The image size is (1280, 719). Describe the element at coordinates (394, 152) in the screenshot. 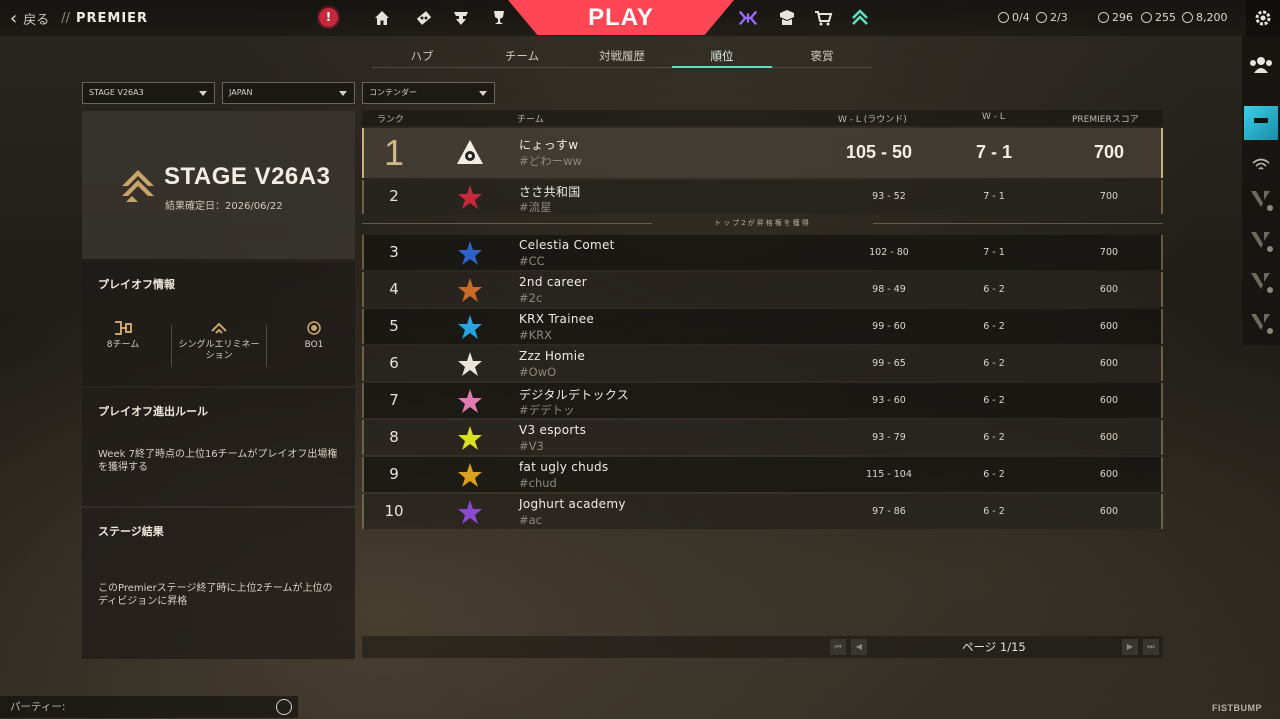

I see `rank-value: 1` at that location.